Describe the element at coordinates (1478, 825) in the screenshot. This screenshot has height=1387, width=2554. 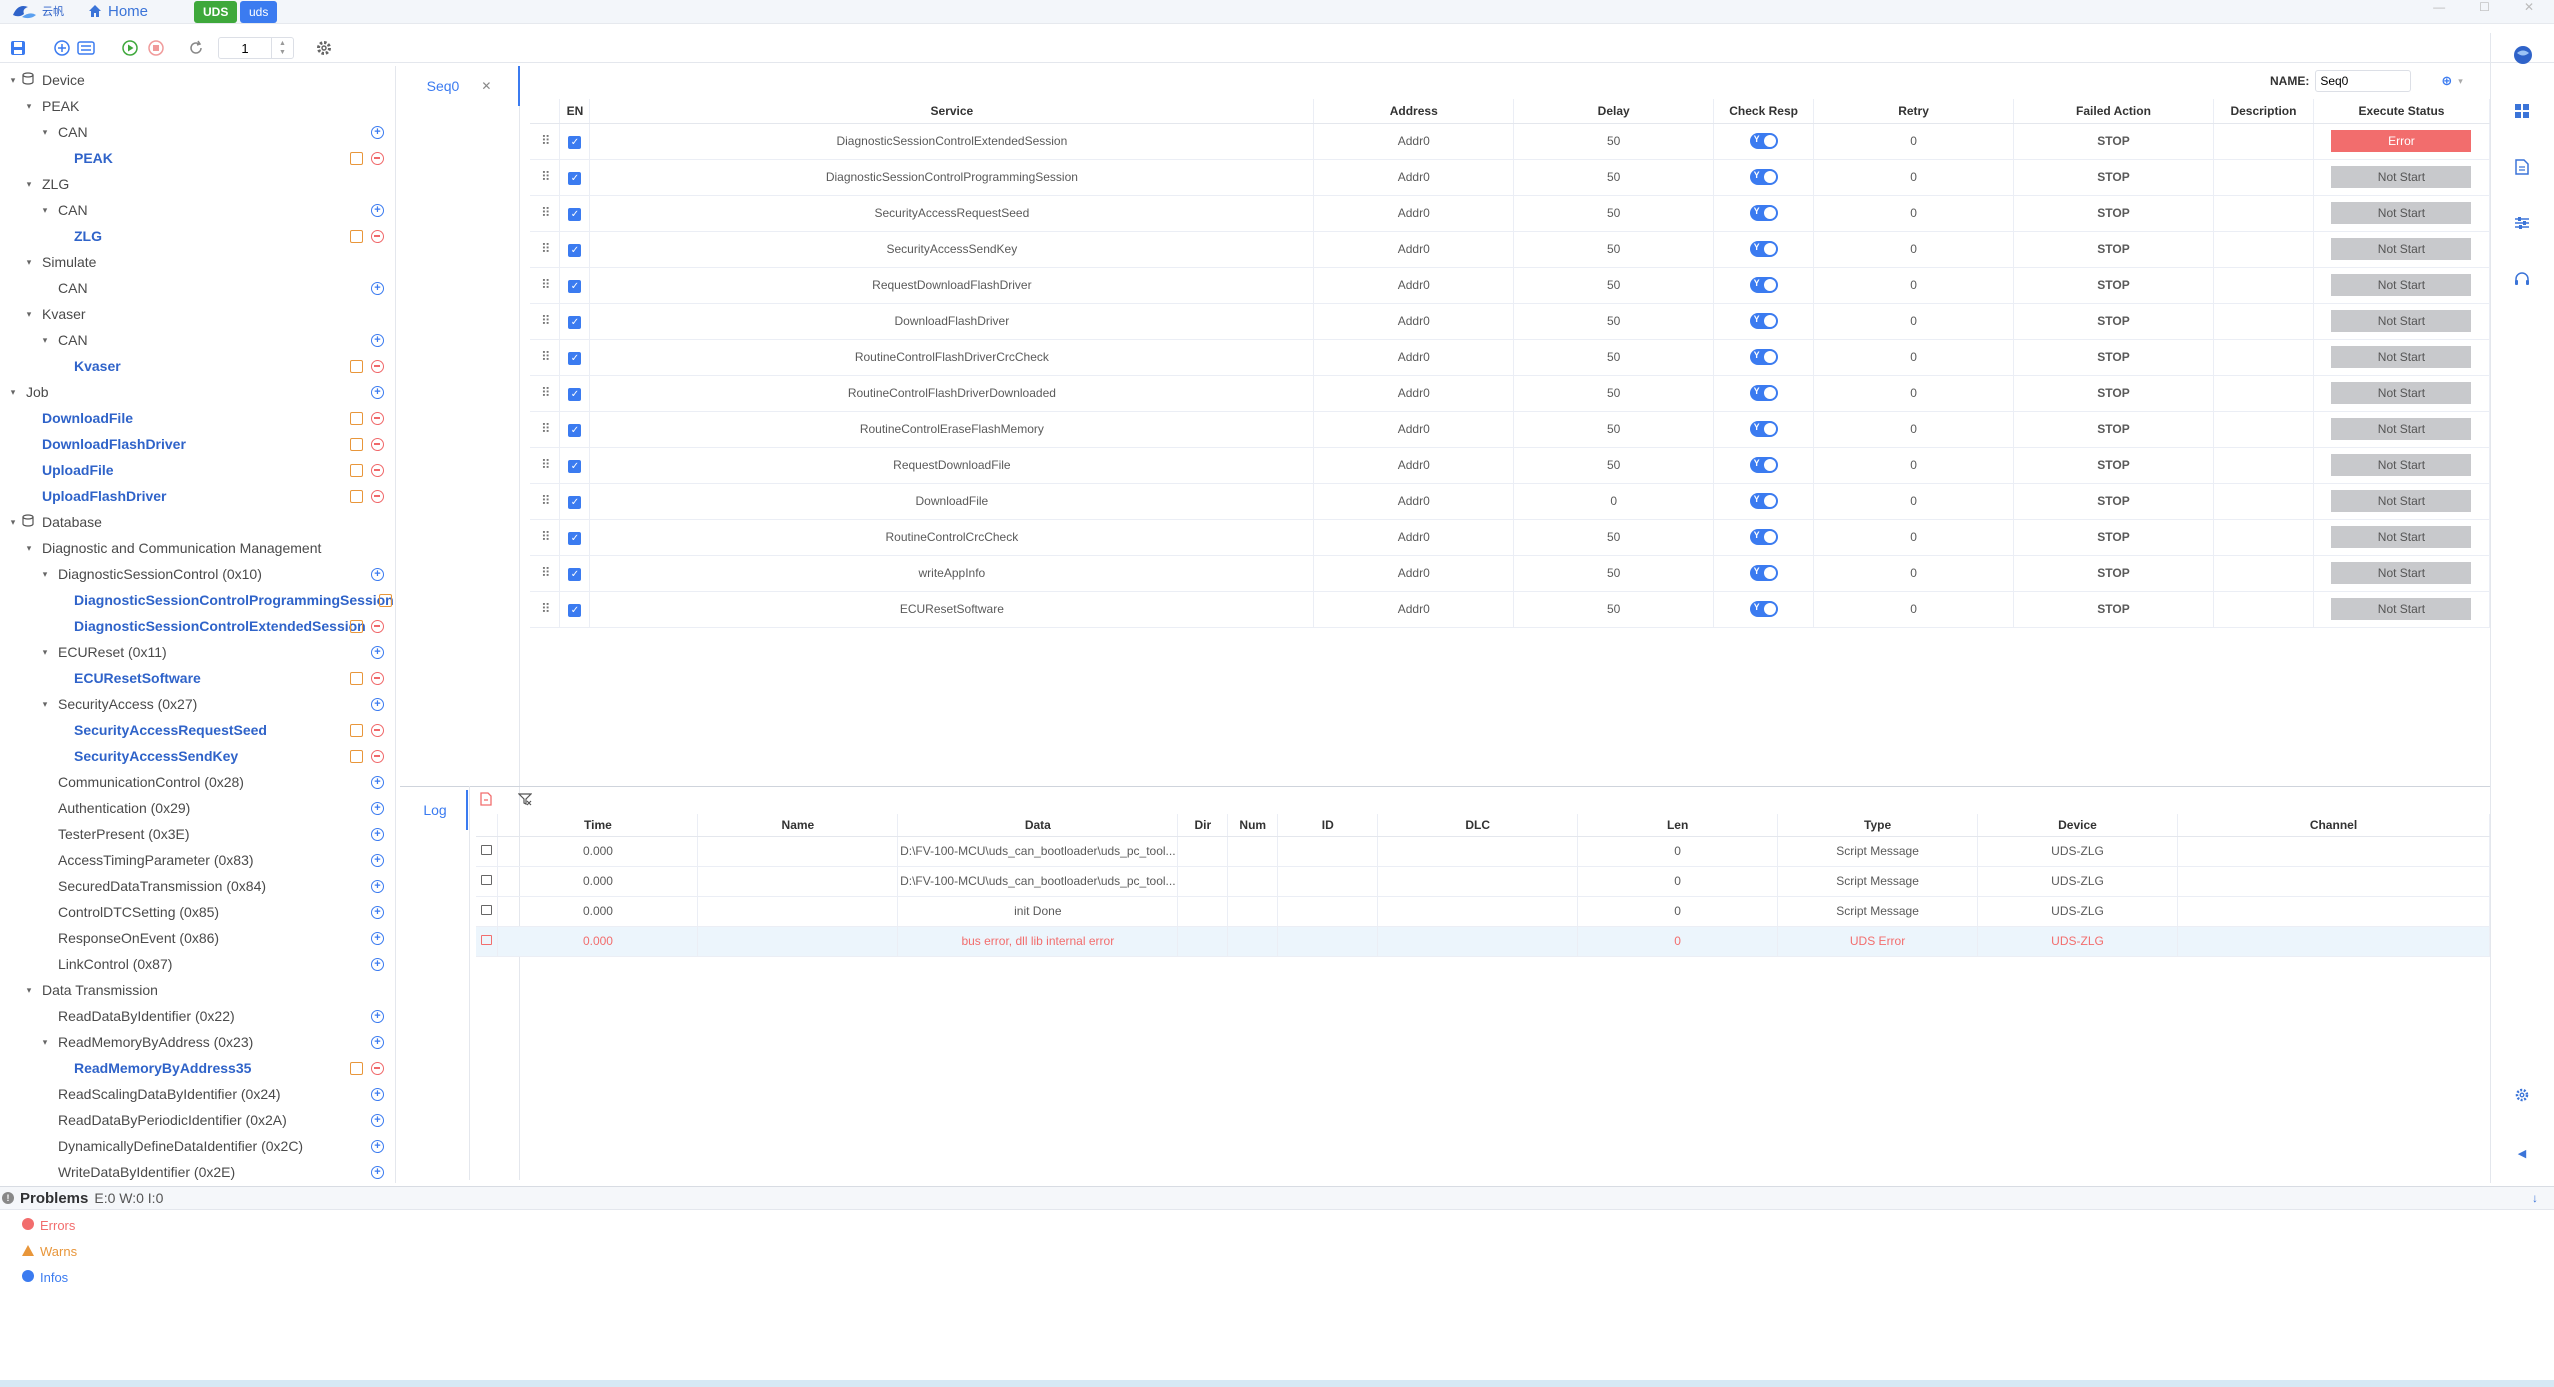
I see `log-column-header: DLC` at that location.